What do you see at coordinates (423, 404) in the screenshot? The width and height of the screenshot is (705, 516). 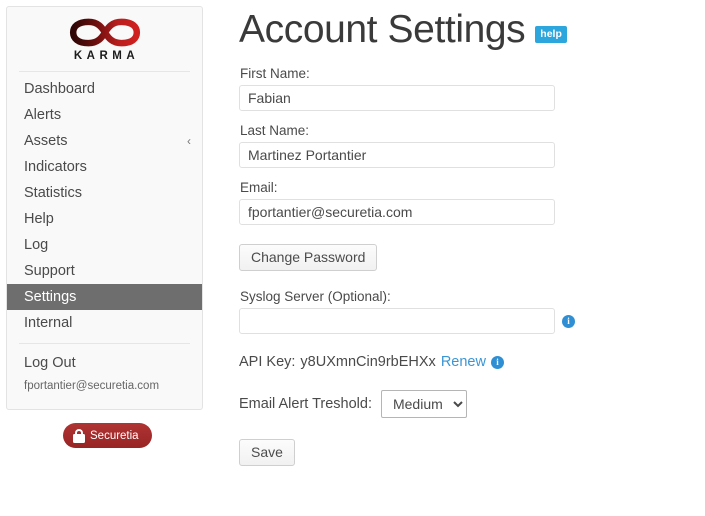 I see `threshold-select: Medium` at bounding box center [423, 404].